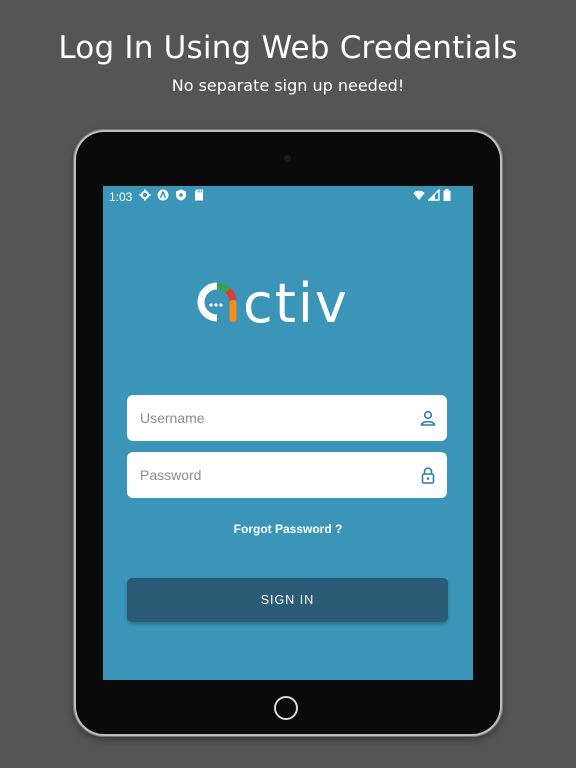 The image size is (576, 768). What do you see at coordinates (121, 197) in the screenshot?
I see `status-time: 1:03` at bounding box center [121, 197].